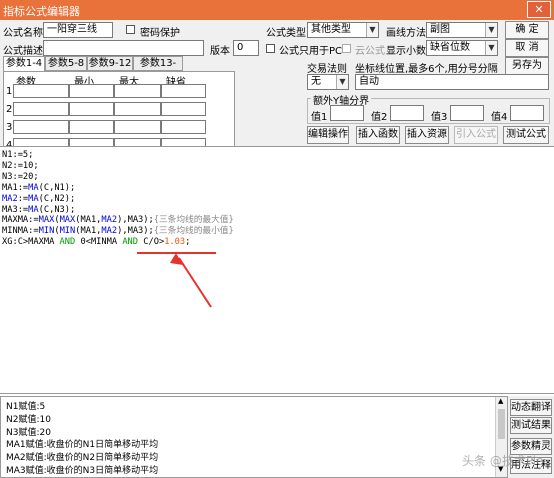  I want to click on param-row-index: 2, so click(9, 109).